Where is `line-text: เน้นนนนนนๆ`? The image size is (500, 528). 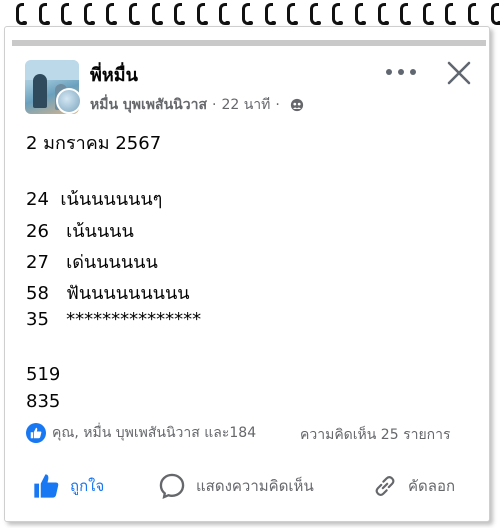 line-text: เน้นนนนนนๆ is located at coordinates (111, 199).